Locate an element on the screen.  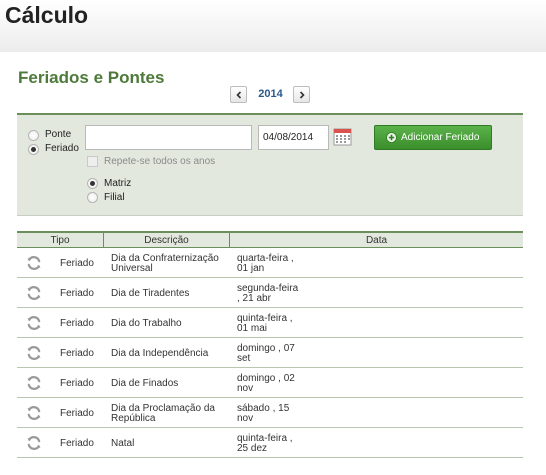
row-data: segunda-feira , 21 abr is located at coordinates (268, 293).